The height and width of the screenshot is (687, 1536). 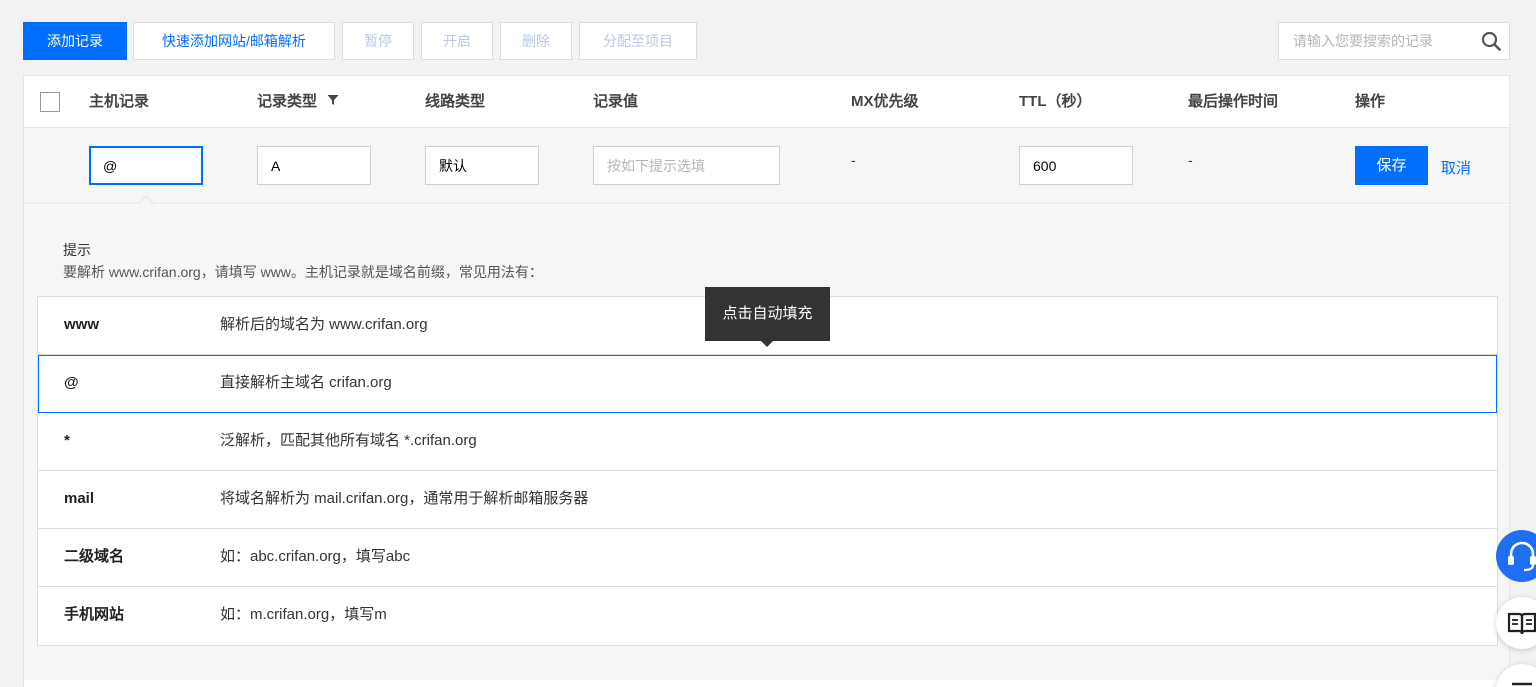 What do you see at coordinates (767, 384) in the screenshot?
I see `tip-row-at: @ 直接解析主域名 crifan.org` at bounding box center [767, 384].